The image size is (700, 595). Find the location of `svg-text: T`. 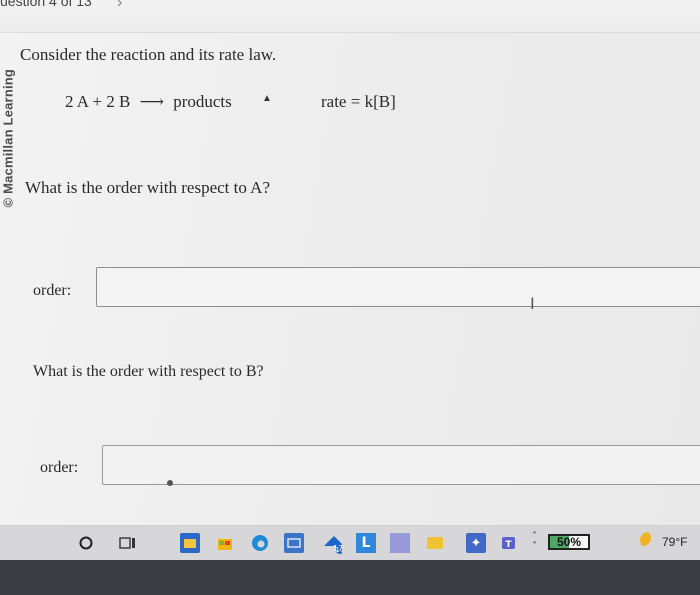

svg-text: T is located at coordinates (508, 545).